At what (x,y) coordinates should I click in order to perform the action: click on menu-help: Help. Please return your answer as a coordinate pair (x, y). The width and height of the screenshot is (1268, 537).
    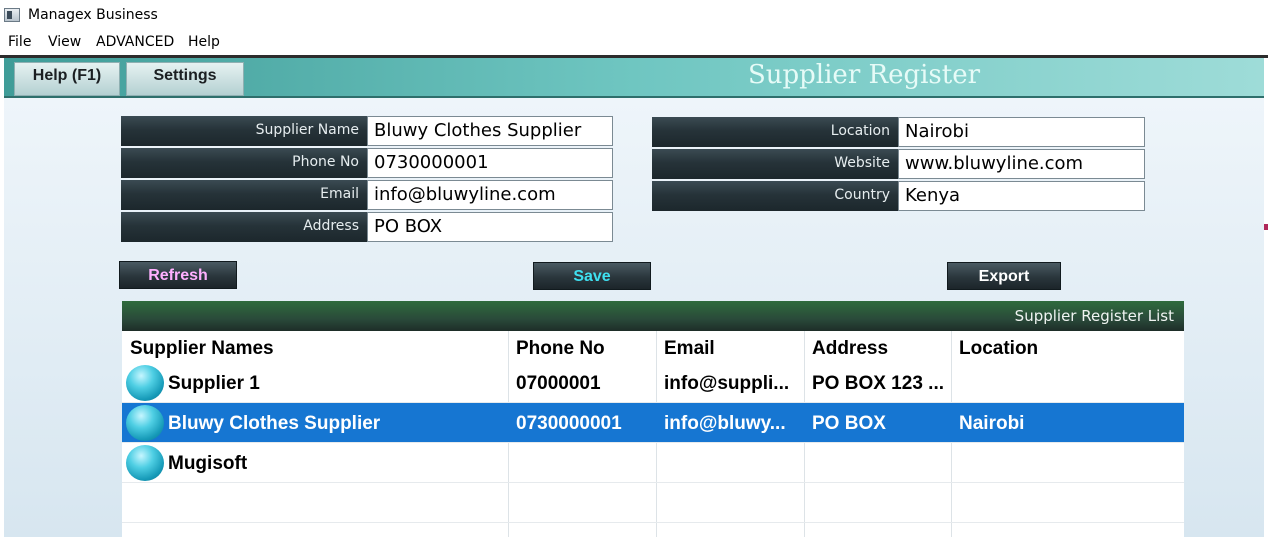
    Looking at the image, I should click on (204, 42).